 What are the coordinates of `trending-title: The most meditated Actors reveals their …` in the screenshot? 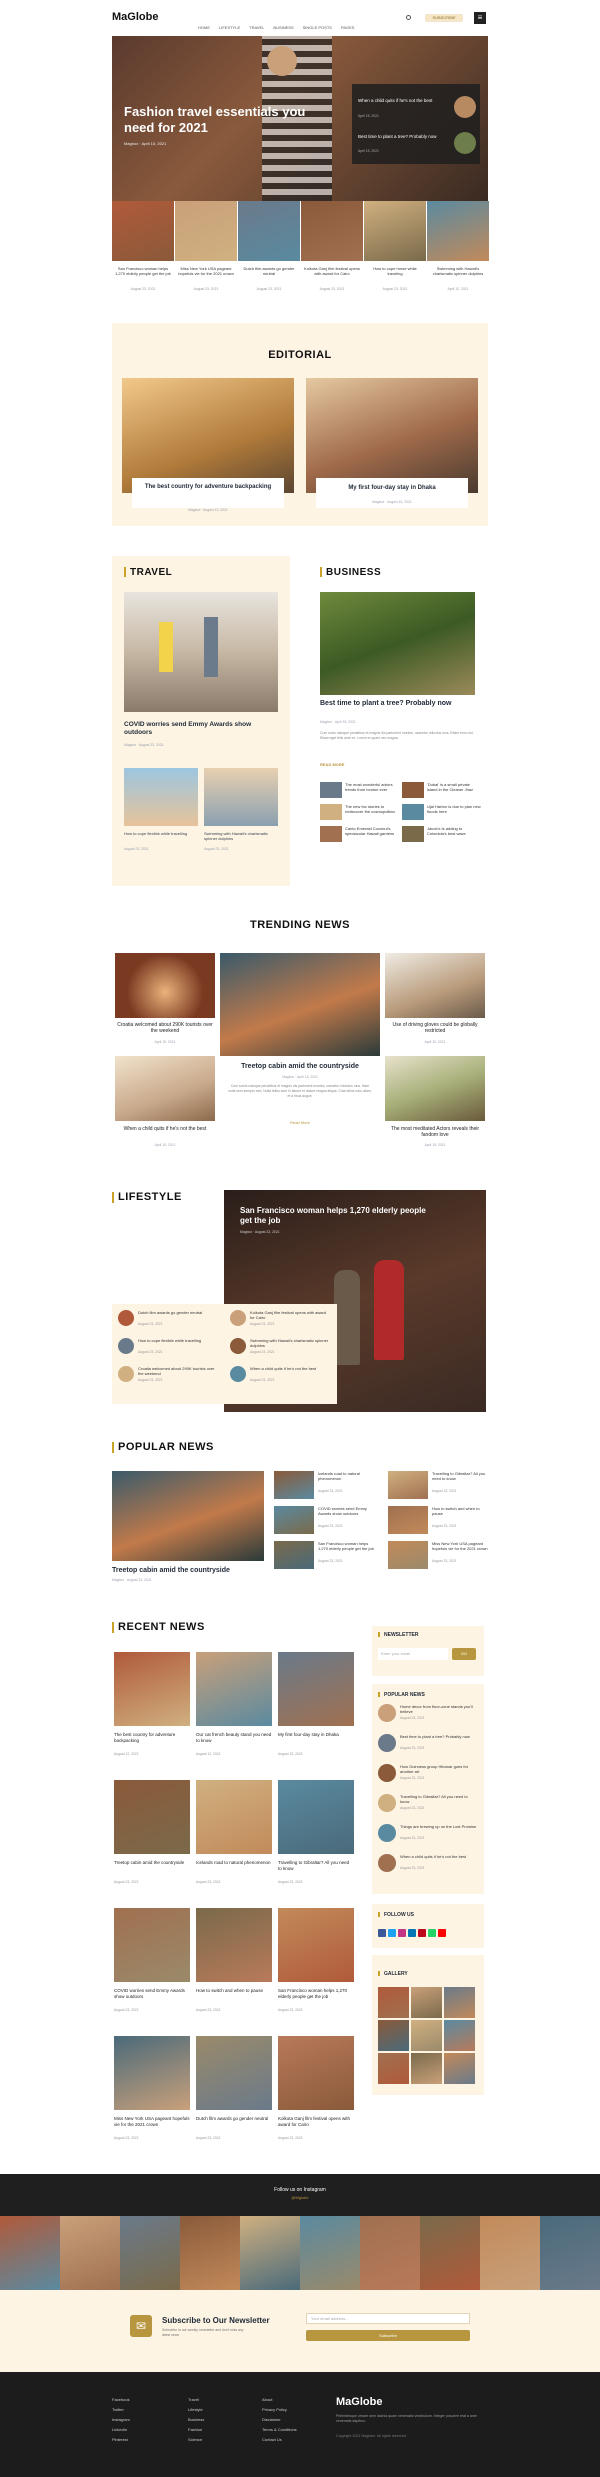 It's located at (435, 1132).